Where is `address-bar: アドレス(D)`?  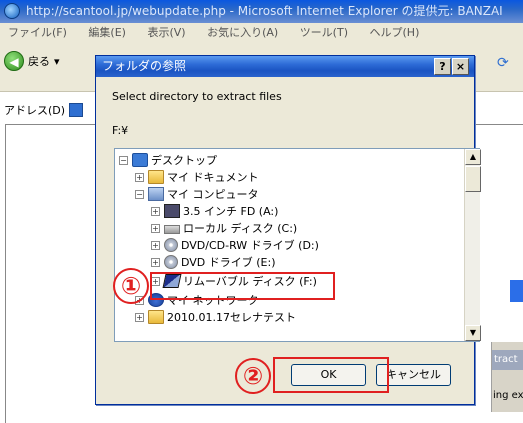
address-bar: アドレス(D) is located at coordinates (42, 110).